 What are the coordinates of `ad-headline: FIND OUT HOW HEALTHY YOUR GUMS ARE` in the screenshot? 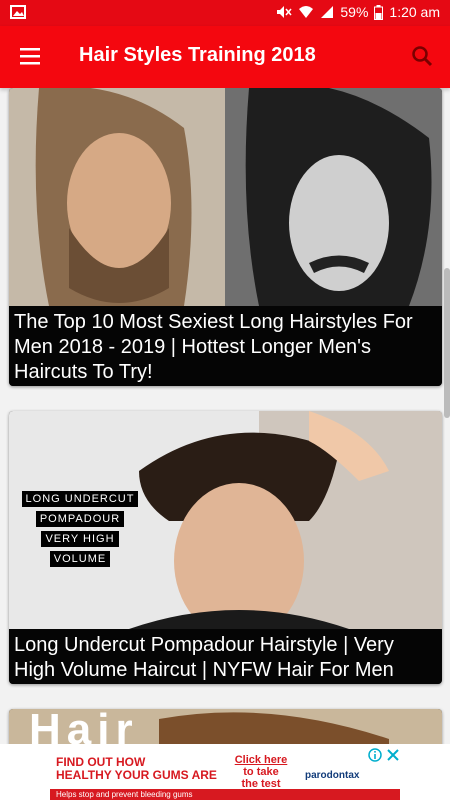 It's located at (136, 769).